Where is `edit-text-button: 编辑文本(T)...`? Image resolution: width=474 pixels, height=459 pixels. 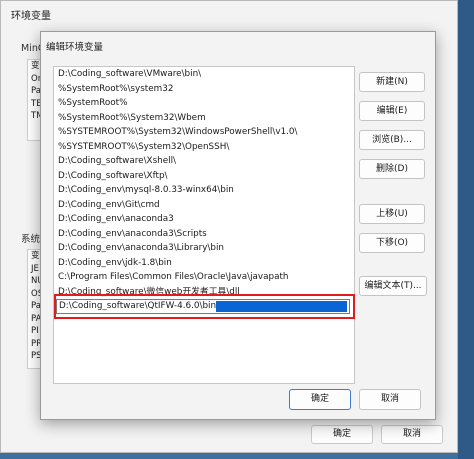
edit-text-button: 编辑文本(T)... is located at coordinates (393, 286).